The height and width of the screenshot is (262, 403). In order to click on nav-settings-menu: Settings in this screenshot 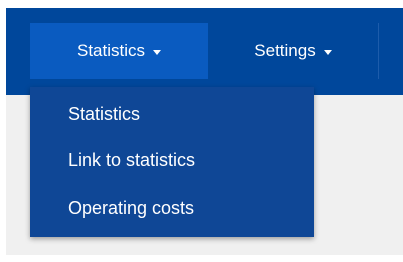, I will do `click(293, 51)`.